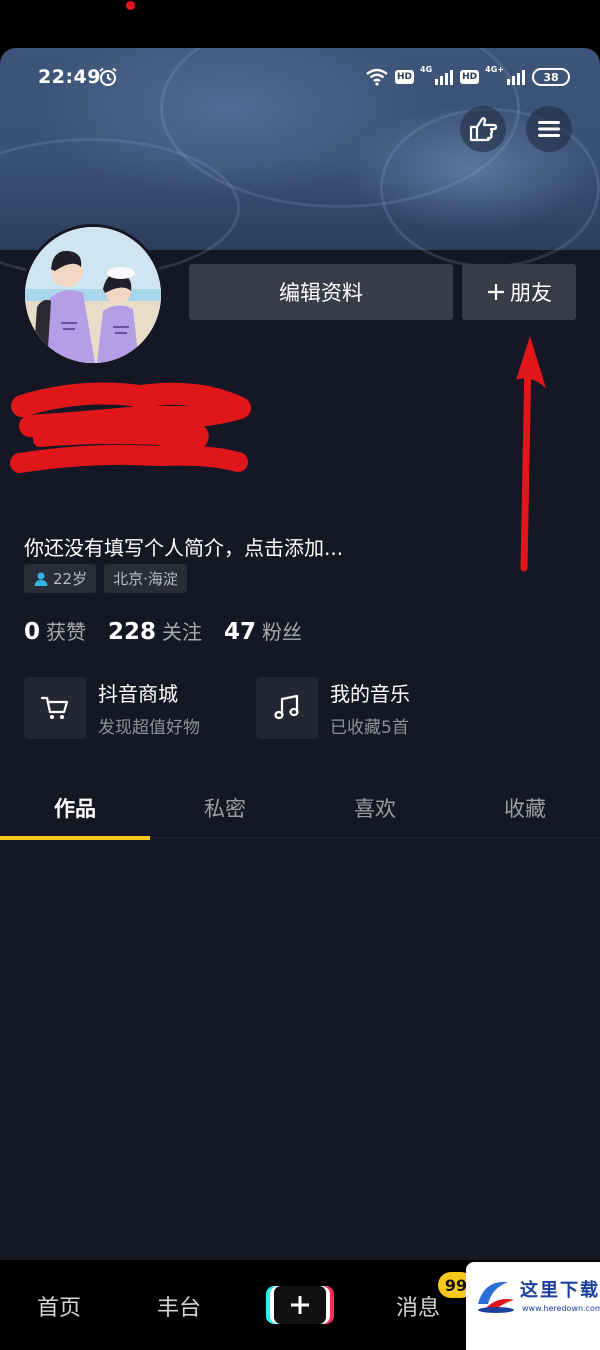  Describe the element at coordinates (525, 808) in the screenshot. I see `tab-favorites: 收藏` at that location.